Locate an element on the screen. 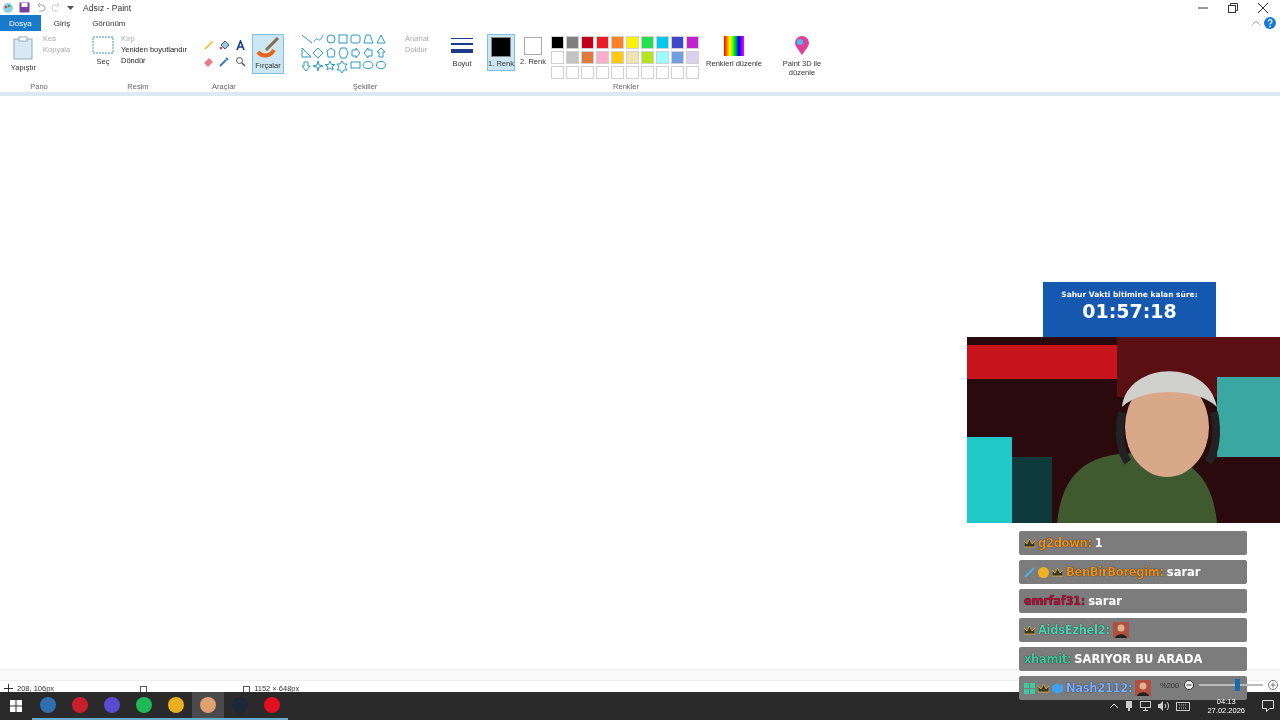  text-tool-icon is located at coordinates (240, 45).